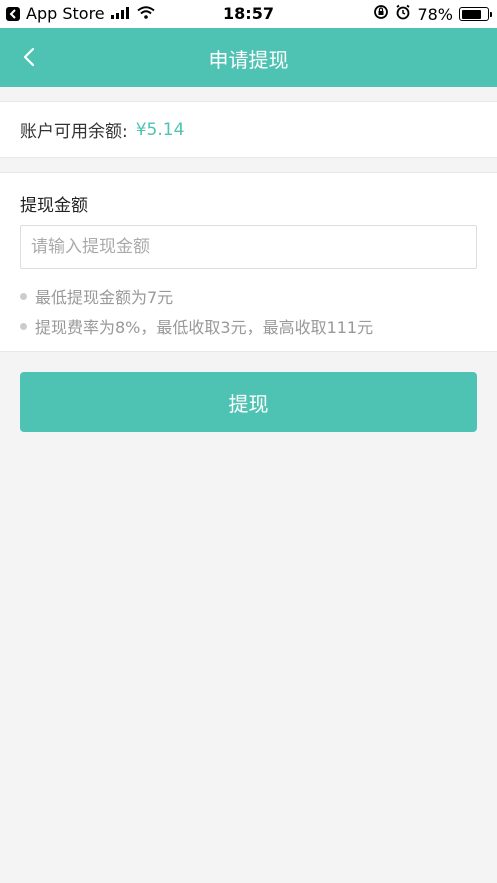 The image size is (497, 883). Describe the element at coordinates (74, 132) in the screenshot. I see `balance-label: 账户可用余额:` at that location.